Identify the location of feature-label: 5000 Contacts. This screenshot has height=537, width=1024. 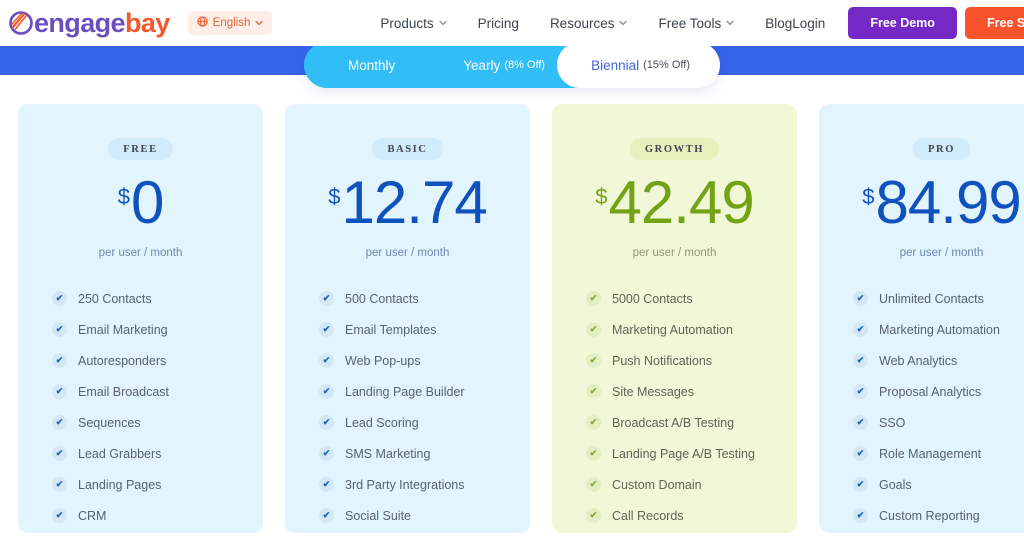
(652, 298).